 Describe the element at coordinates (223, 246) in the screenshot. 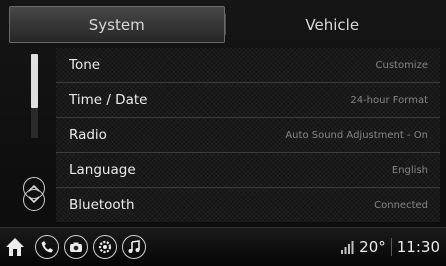

I see `bottom-bar: 20° 11:30` at that location.